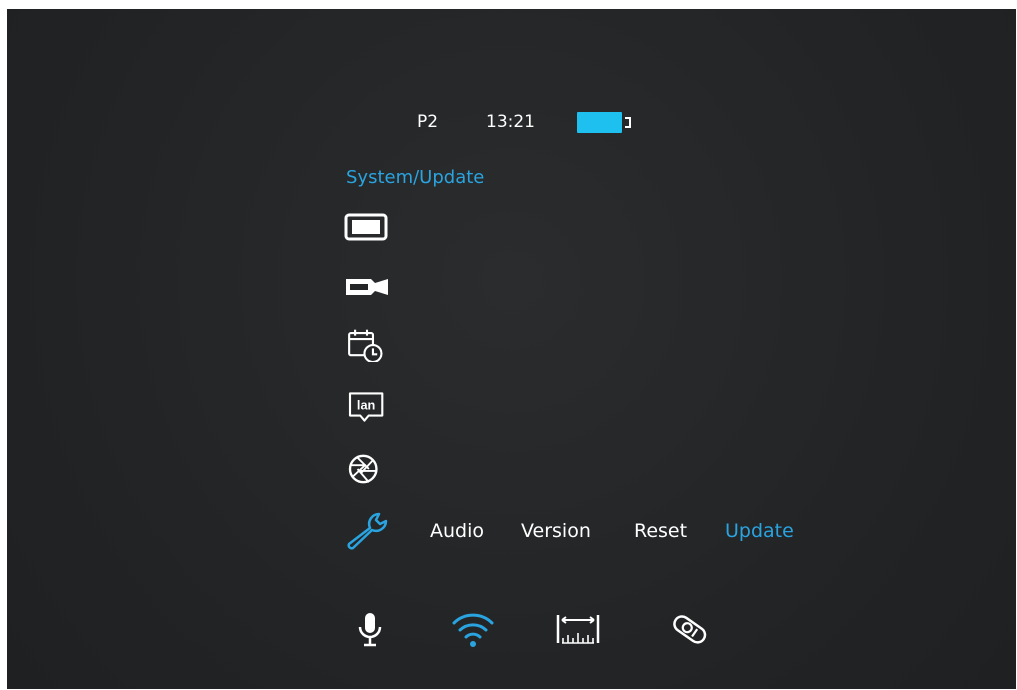 The height and width of the screenshot is (690, 1017). I want to click on menu-item-version: Version, so click(556, 531).